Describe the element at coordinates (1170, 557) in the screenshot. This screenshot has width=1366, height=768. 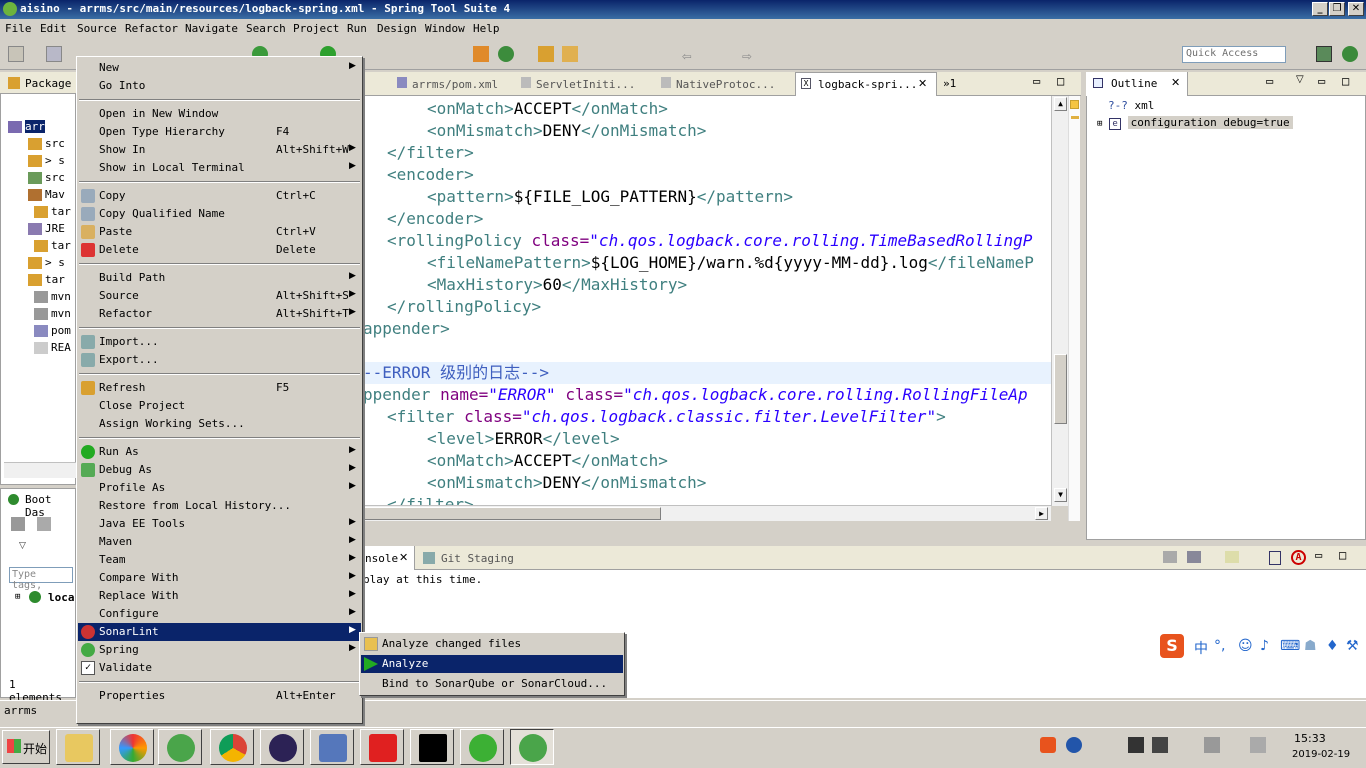
I see `pin-console-icon` at that location.